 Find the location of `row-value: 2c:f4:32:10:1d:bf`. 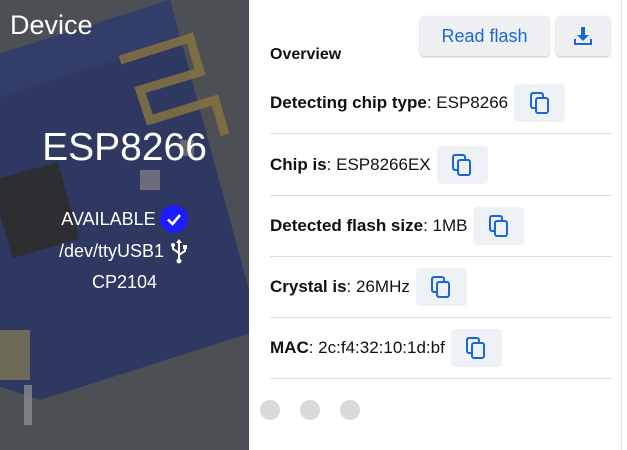

row-value: 2c:f4:32:10:1d:bf is located at coordinates (381, 347).